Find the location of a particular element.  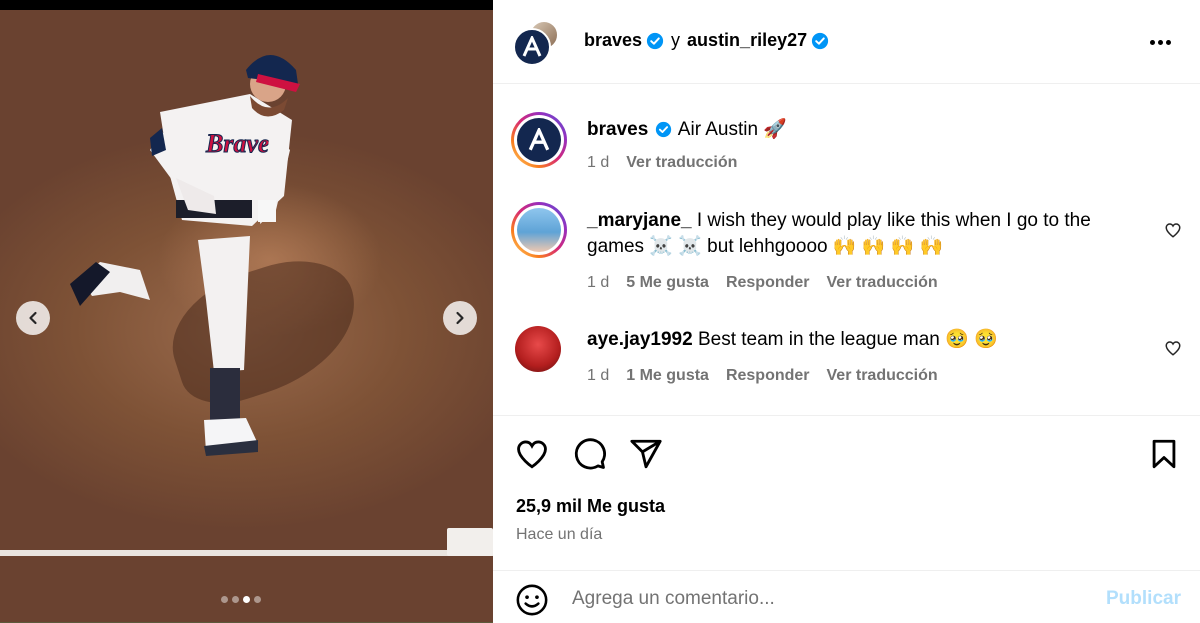

comment-likes-count: 5 Me gusta is located at coordinates (667, 283).